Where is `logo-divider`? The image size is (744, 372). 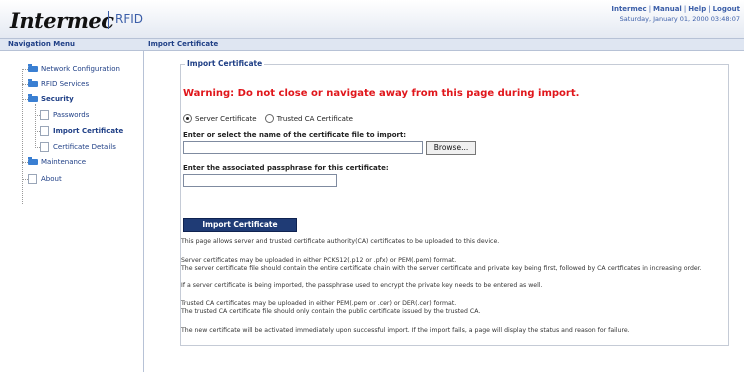 logo-divider is located at coordinates (108, 20).